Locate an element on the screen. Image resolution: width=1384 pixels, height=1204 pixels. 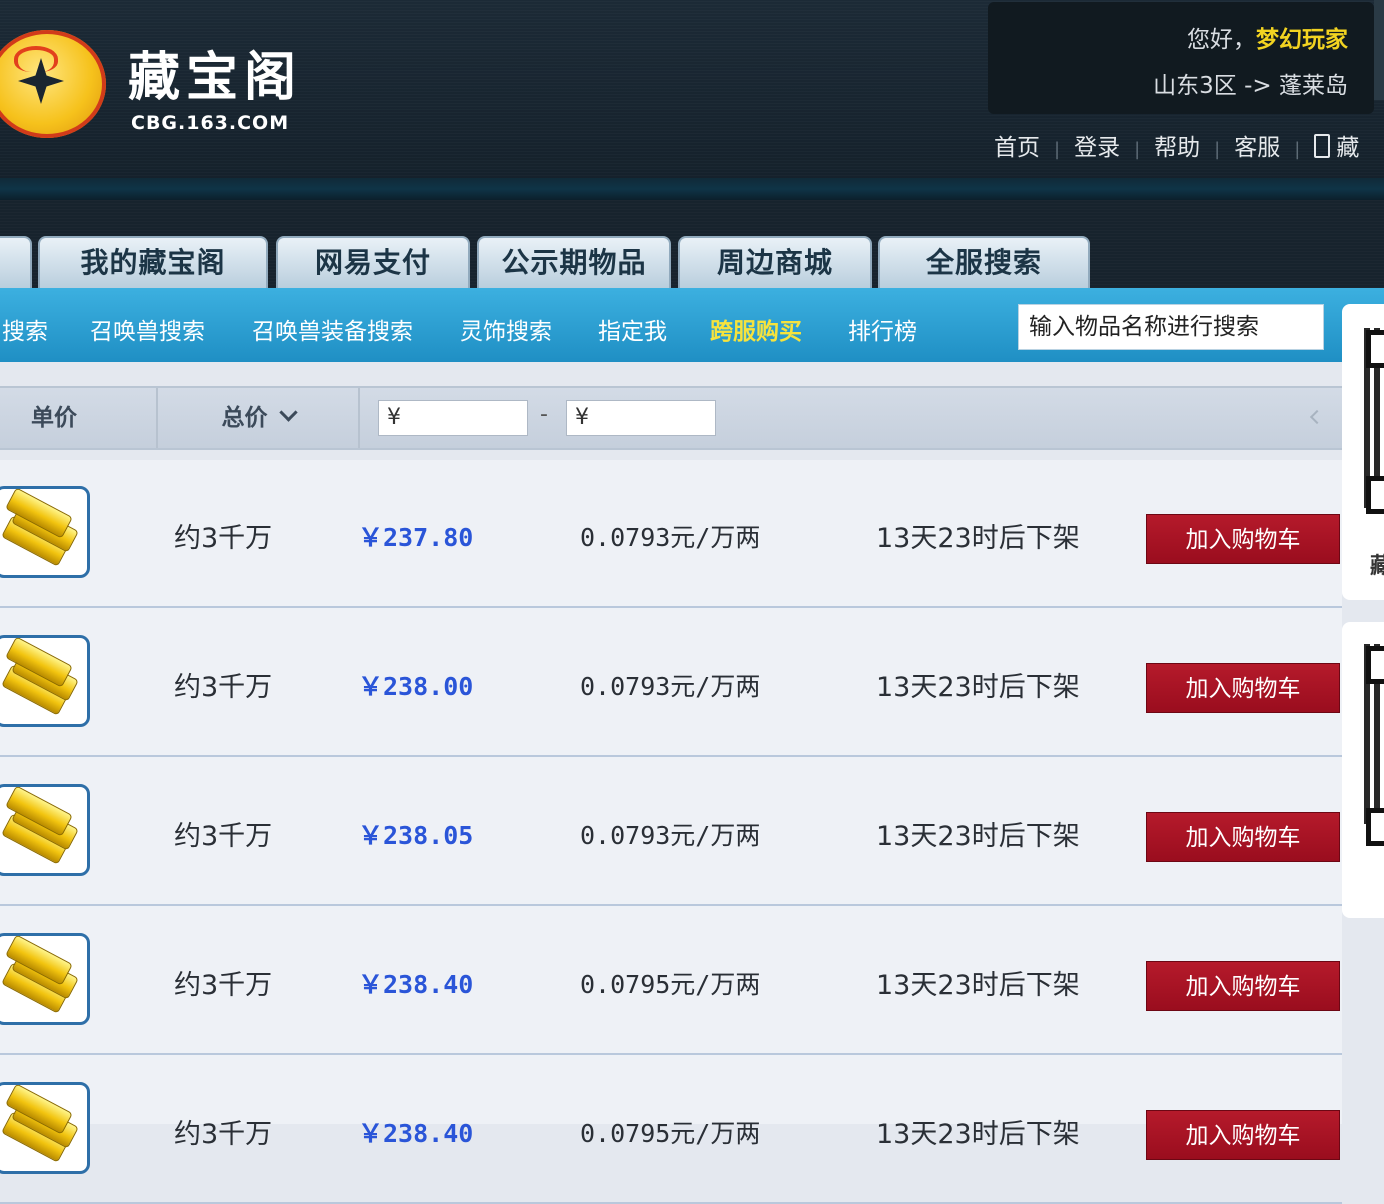
table-row: 约3千万 ￥238.05 0.0793元/万两 13天23时后下架 加入购物车 is located at coordinates (671, 832).